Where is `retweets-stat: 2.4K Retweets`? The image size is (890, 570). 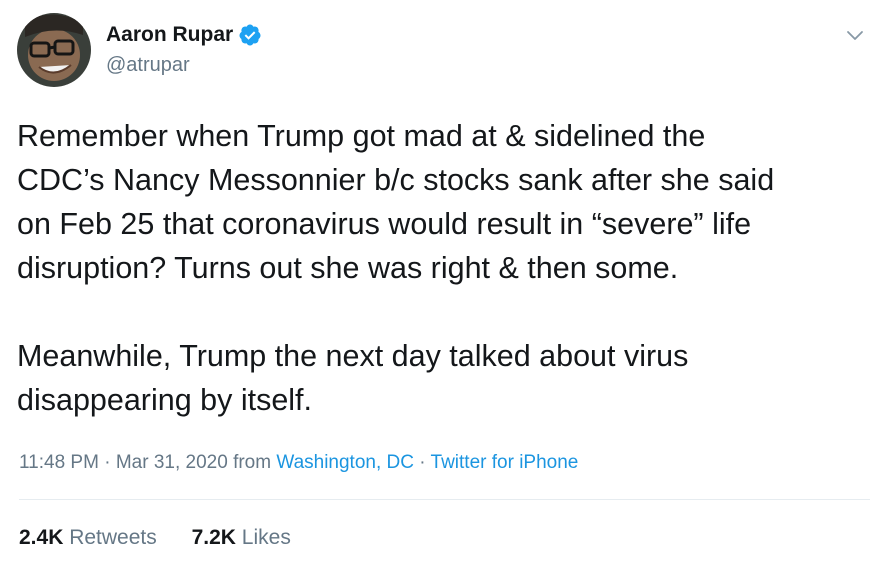
retweets-stat: 2.4K Retweets is located at coordinates (88, 538).